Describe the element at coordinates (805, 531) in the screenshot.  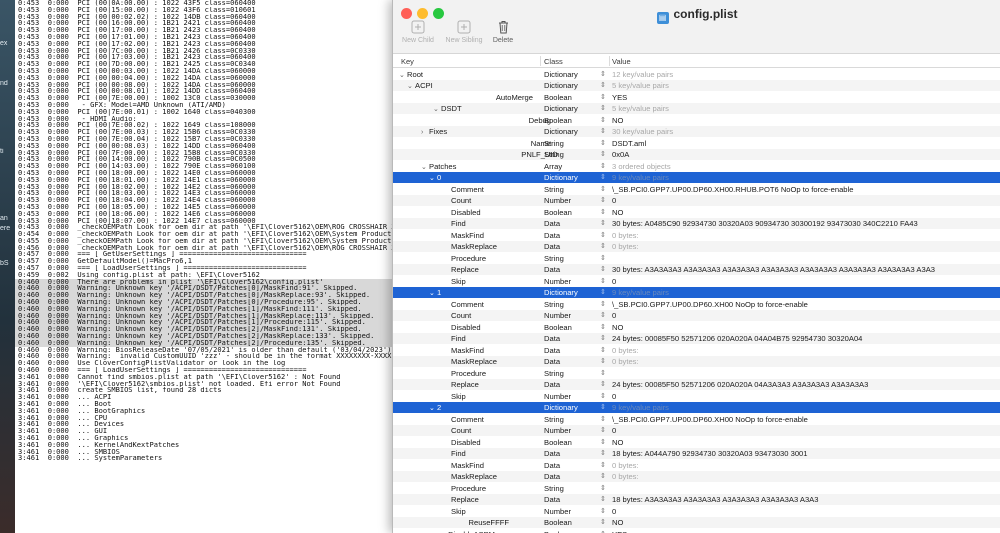
I see `plist-value: YES` at that location.